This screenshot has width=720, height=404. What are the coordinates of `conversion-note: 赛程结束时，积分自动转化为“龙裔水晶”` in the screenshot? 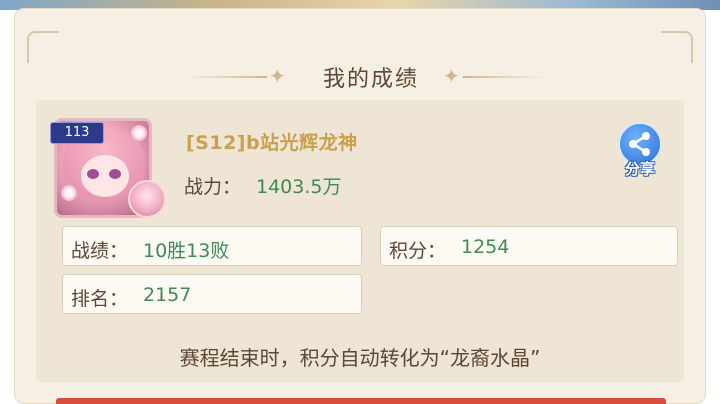 It's located at (360, 358).